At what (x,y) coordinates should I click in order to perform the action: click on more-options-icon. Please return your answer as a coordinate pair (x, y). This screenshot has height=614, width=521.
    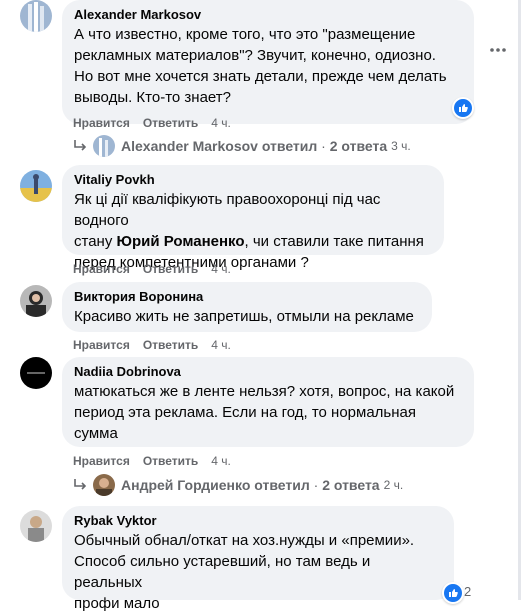
    Looking at the image, I should click on (498, 50).